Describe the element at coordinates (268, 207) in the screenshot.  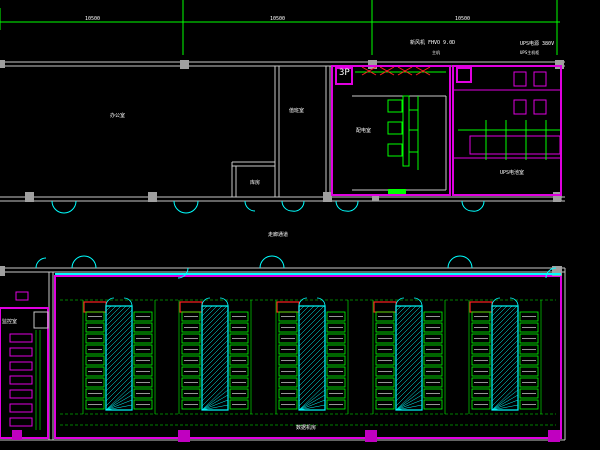
I see `upper-doors` at that location.